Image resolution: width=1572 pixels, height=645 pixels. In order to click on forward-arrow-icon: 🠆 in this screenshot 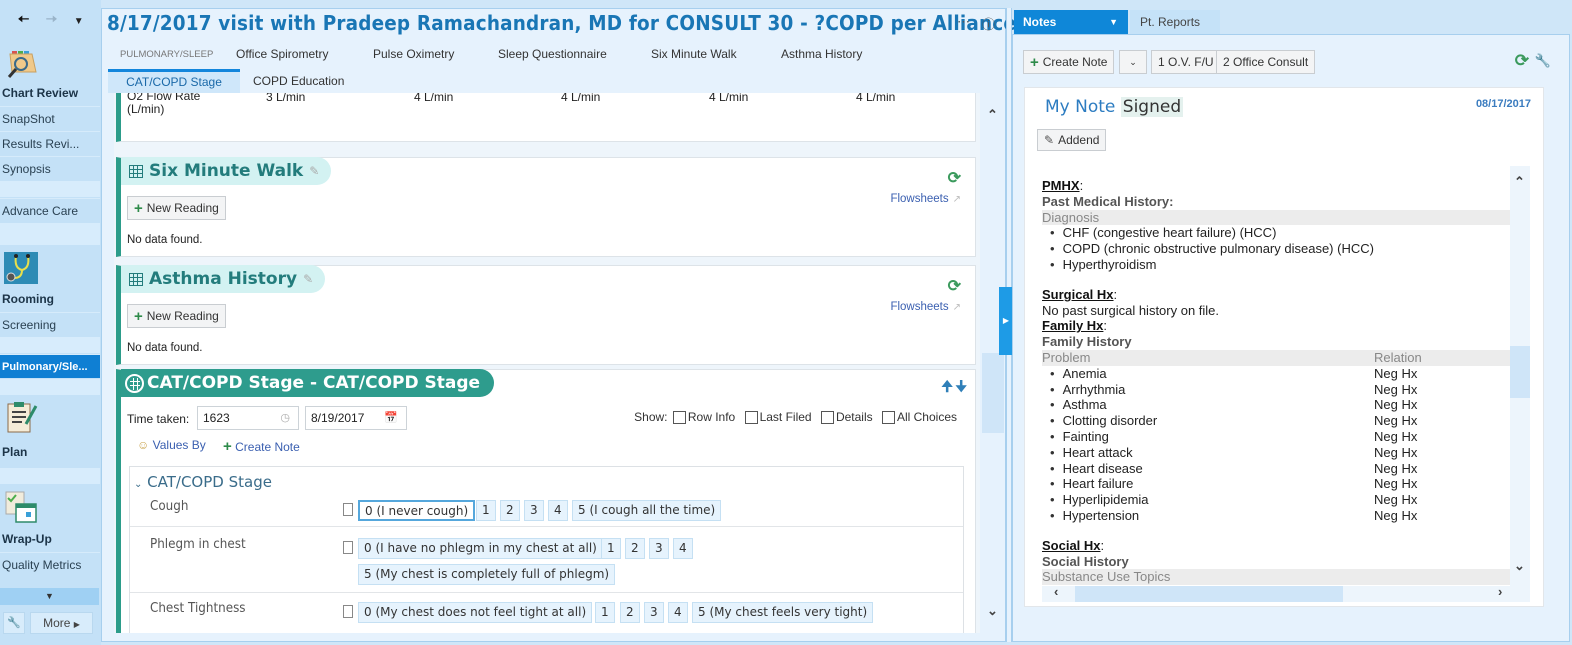, I will do `click(52, 21)`.